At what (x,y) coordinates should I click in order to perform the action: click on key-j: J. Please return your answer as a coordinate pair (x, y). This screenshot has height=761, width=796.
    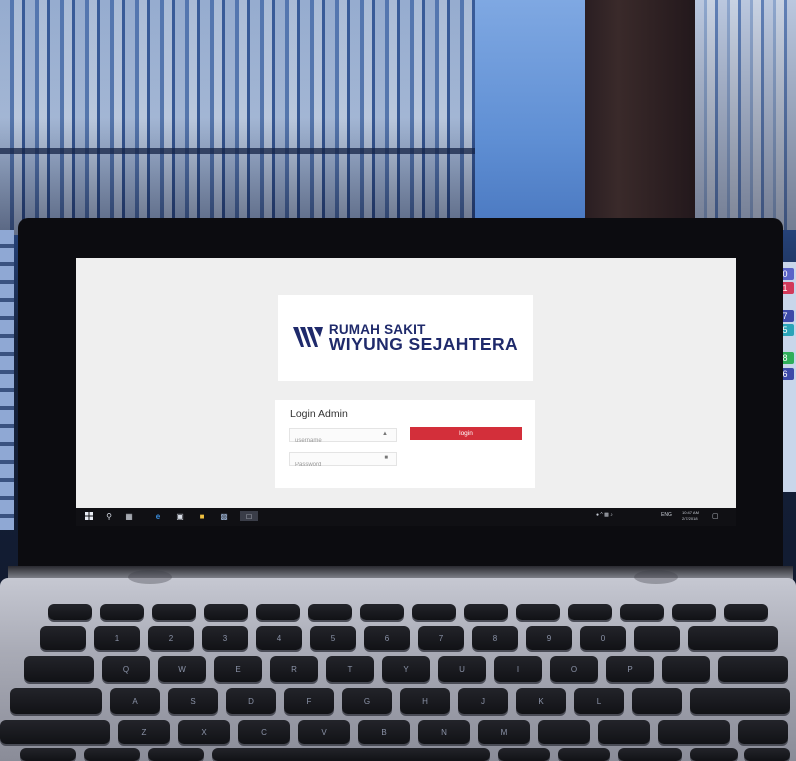
    Looking at the image, I should click on (483, 701).